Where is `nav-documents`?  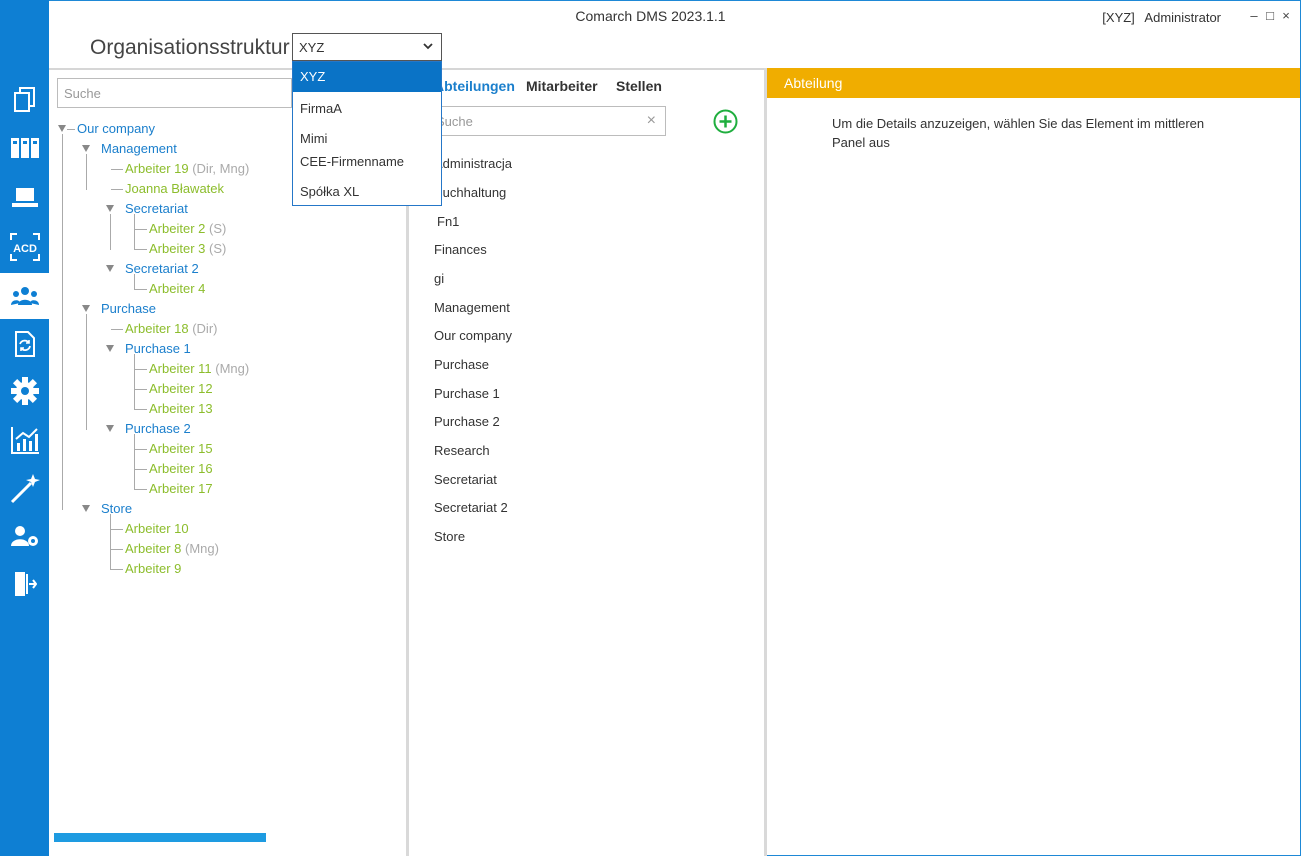 nav-documents is located at coordinates (24, 100).